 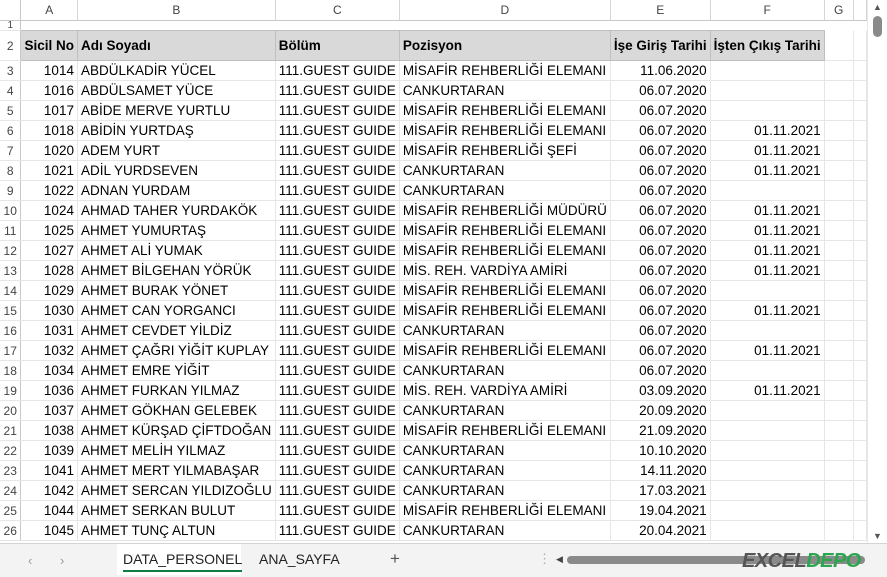 I want to click on row-number: 8, so click(x=11, y=170).